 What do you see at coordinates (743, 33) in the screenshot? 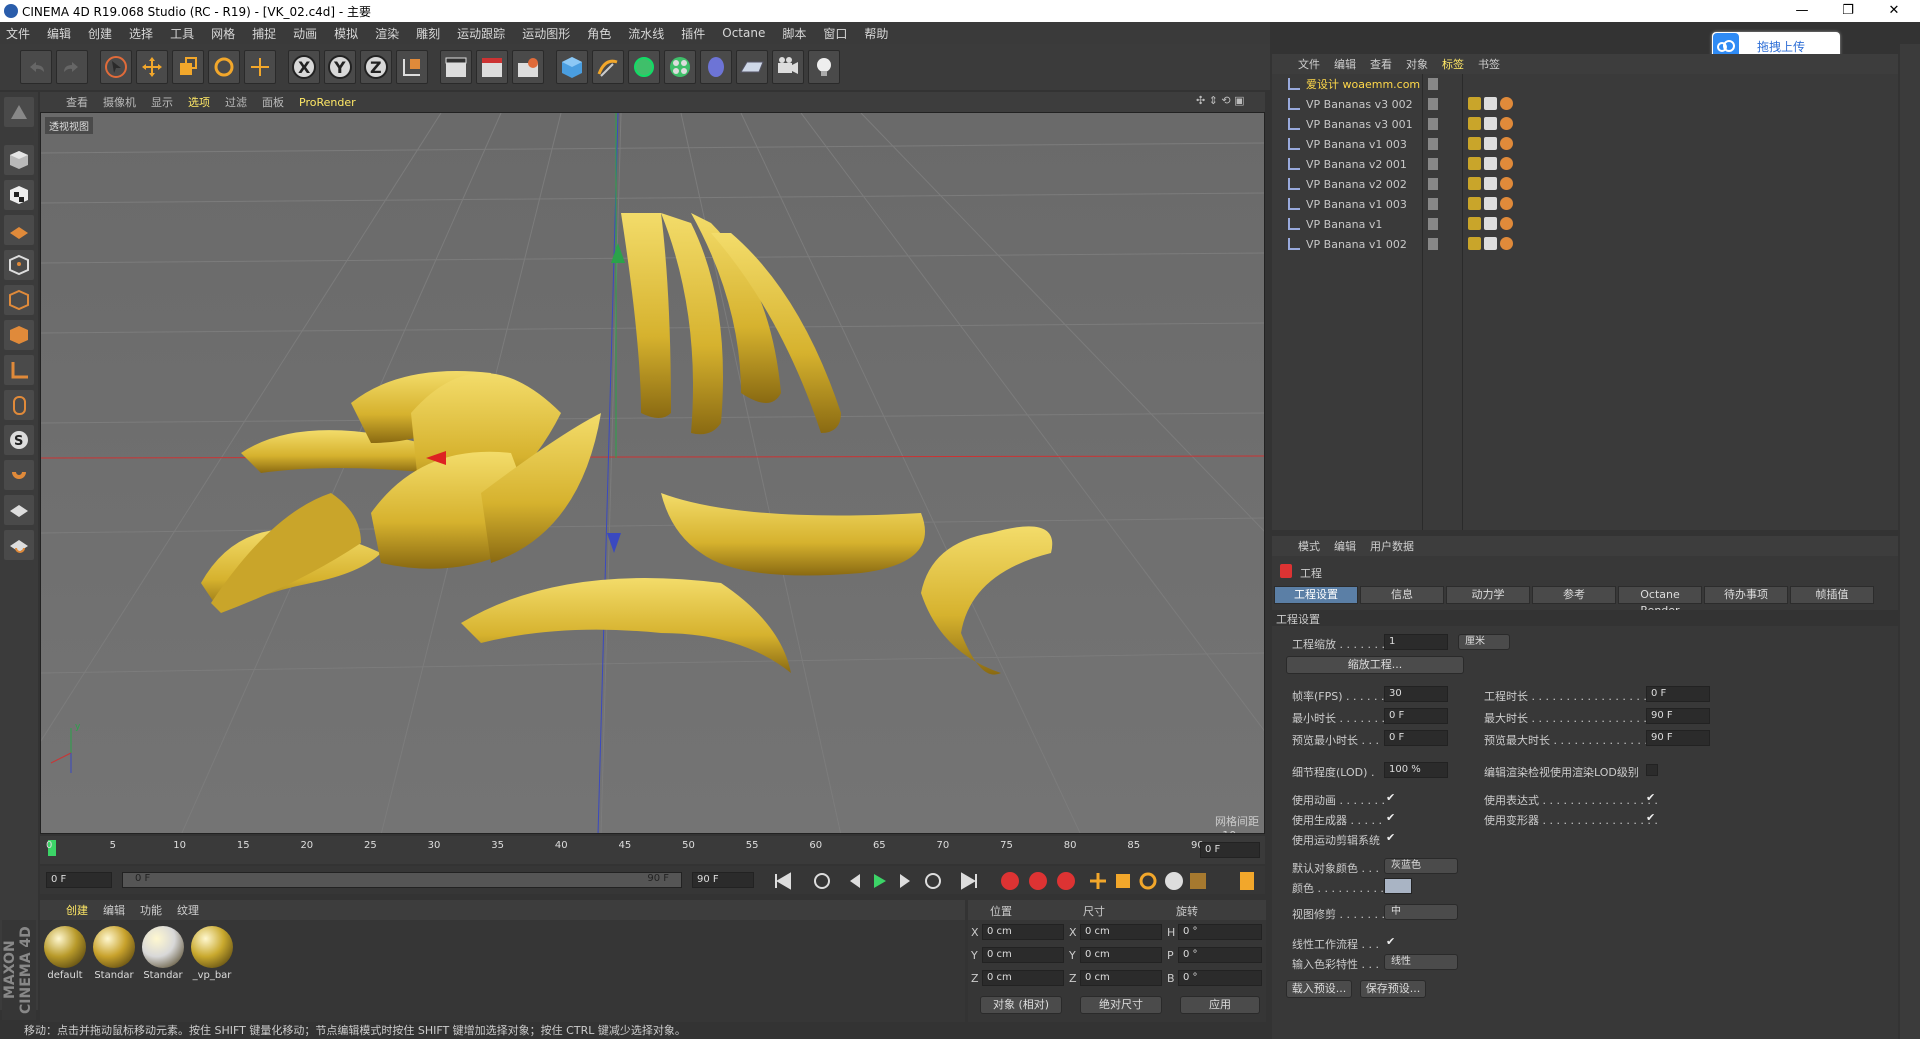
I see `menu-octane: Octane` at bounding box center [743, 33].